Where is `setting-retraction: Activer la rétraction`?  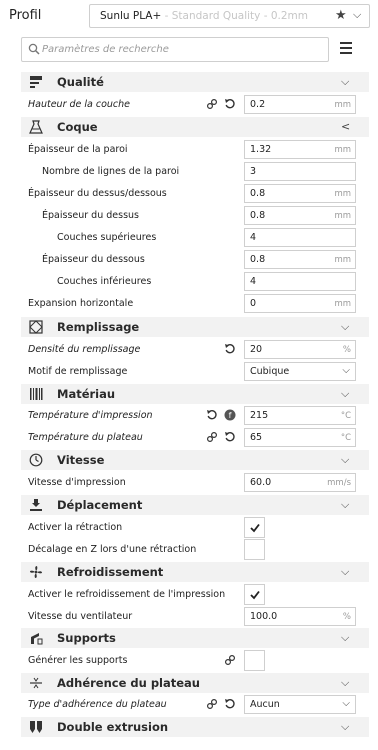 setting-retraction: Activer la rétraction is located at coordinates (185, 528).